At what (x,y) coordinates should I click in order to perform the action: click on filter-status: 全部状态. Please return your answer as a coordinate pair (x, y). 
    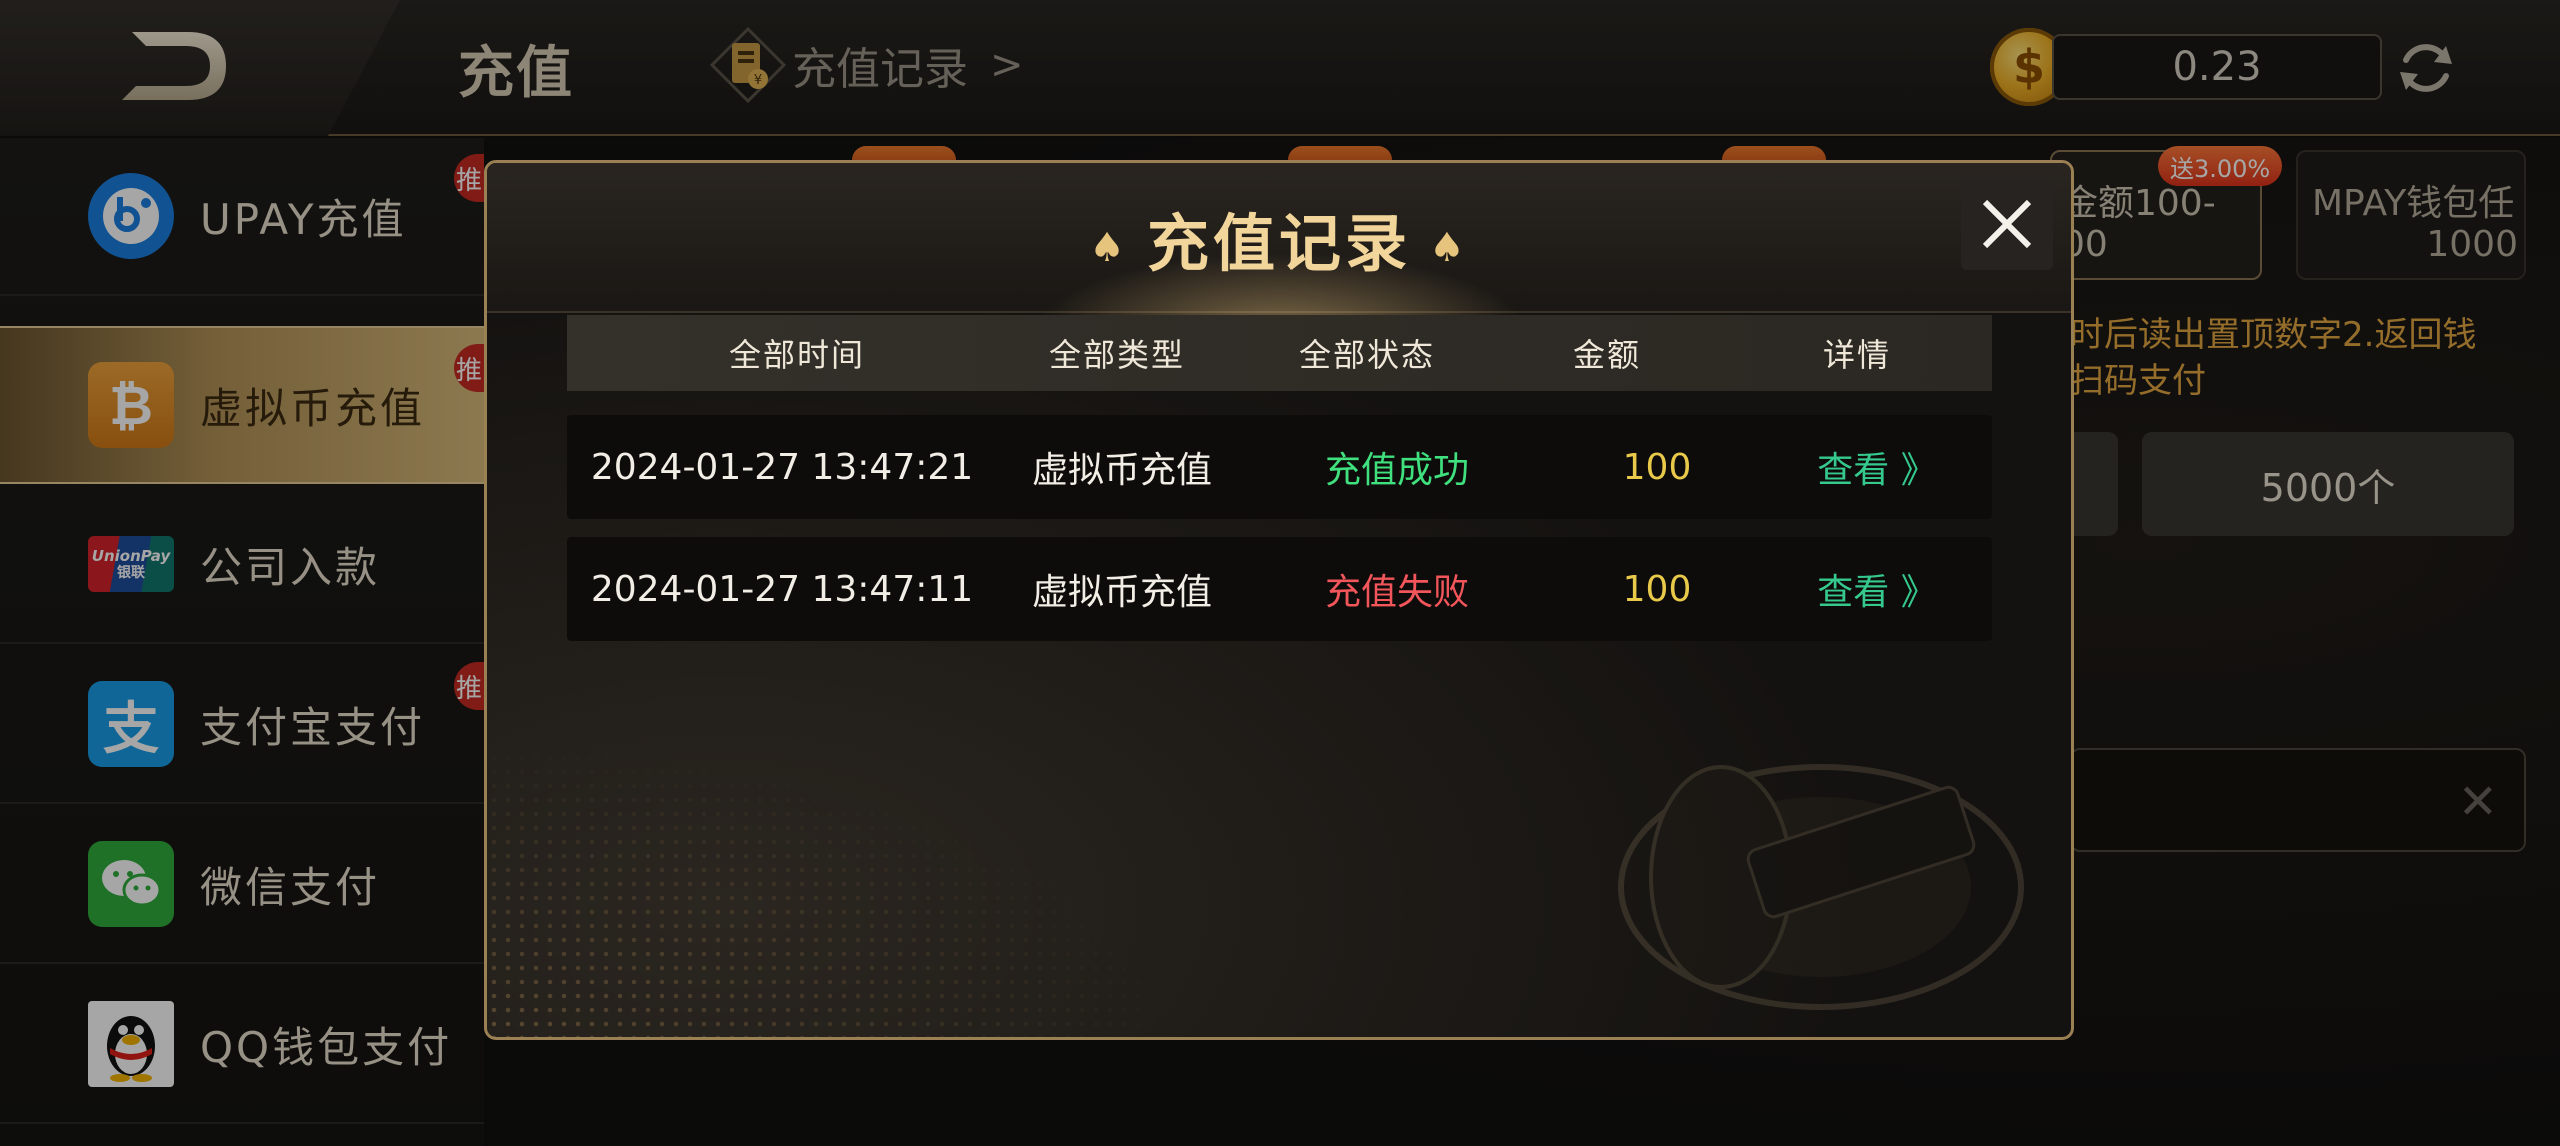
    Looking at the image, I should click on (1367, 353).